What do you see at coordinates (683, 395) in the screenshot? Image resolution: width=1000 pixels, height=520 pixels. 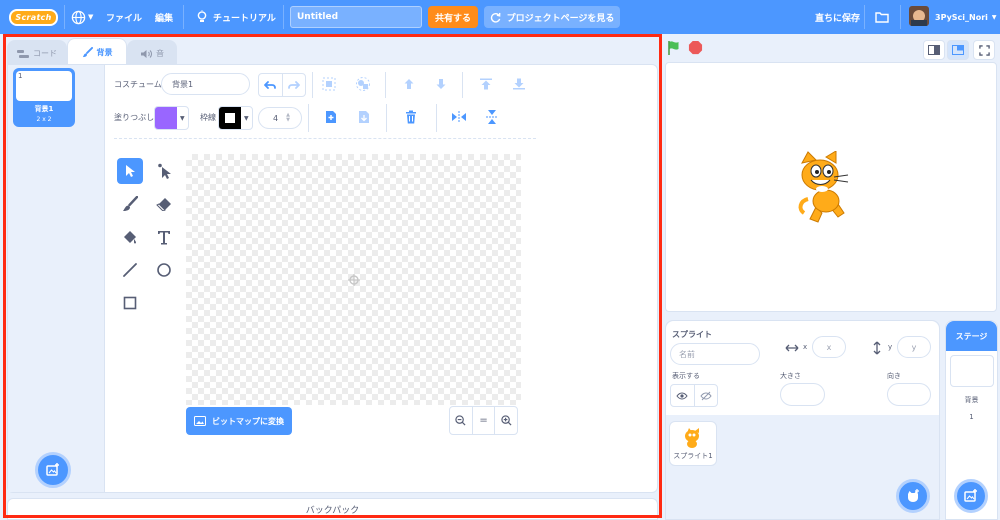 I see `show-sprite-button` at bounding box center [683, 395].